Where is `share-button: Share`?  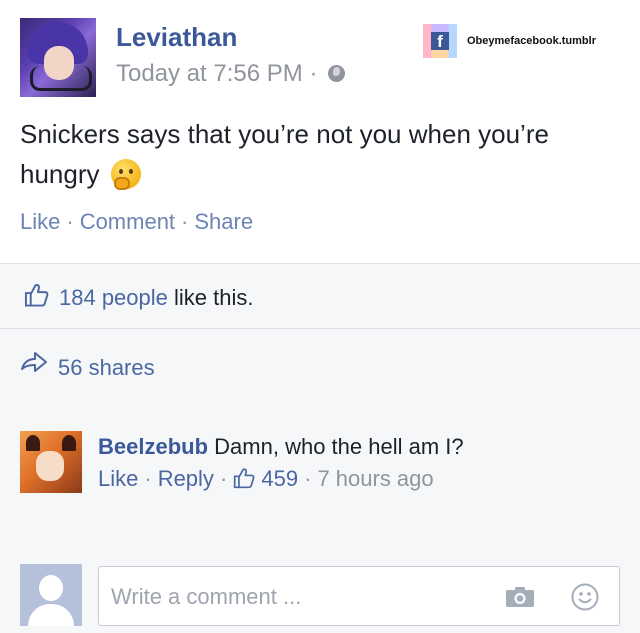 share-button: Share is located at coordinates (223, 221).